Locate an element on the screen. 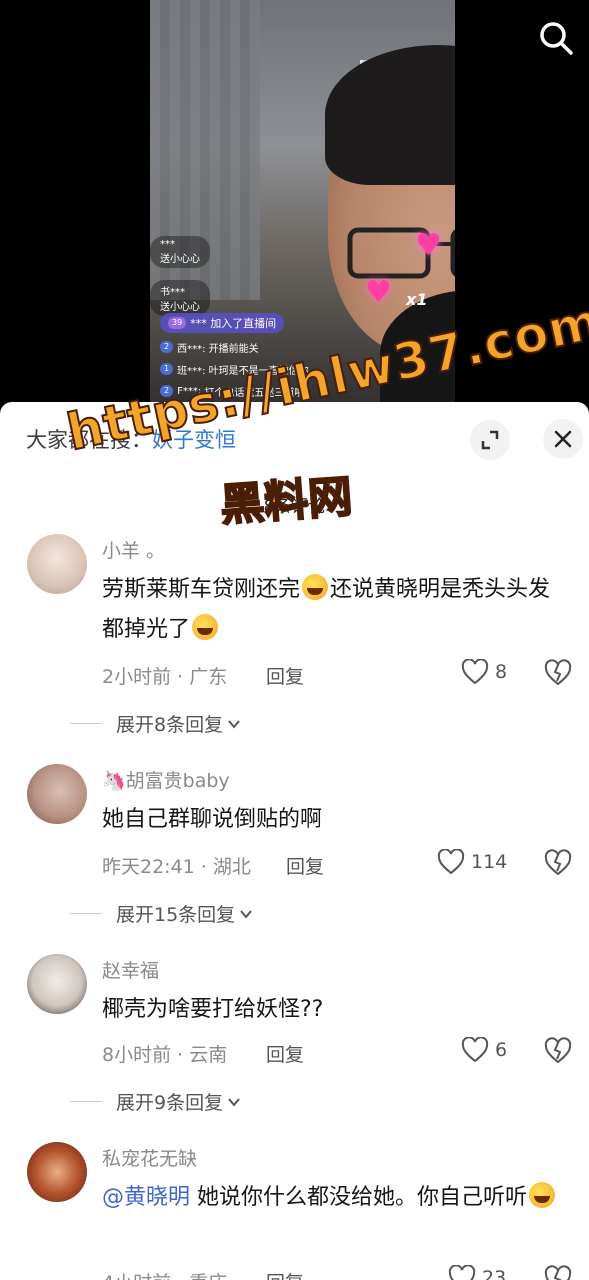 This screenshot has width=589, height=1280. expand-button is located at coordinates (490, 440).